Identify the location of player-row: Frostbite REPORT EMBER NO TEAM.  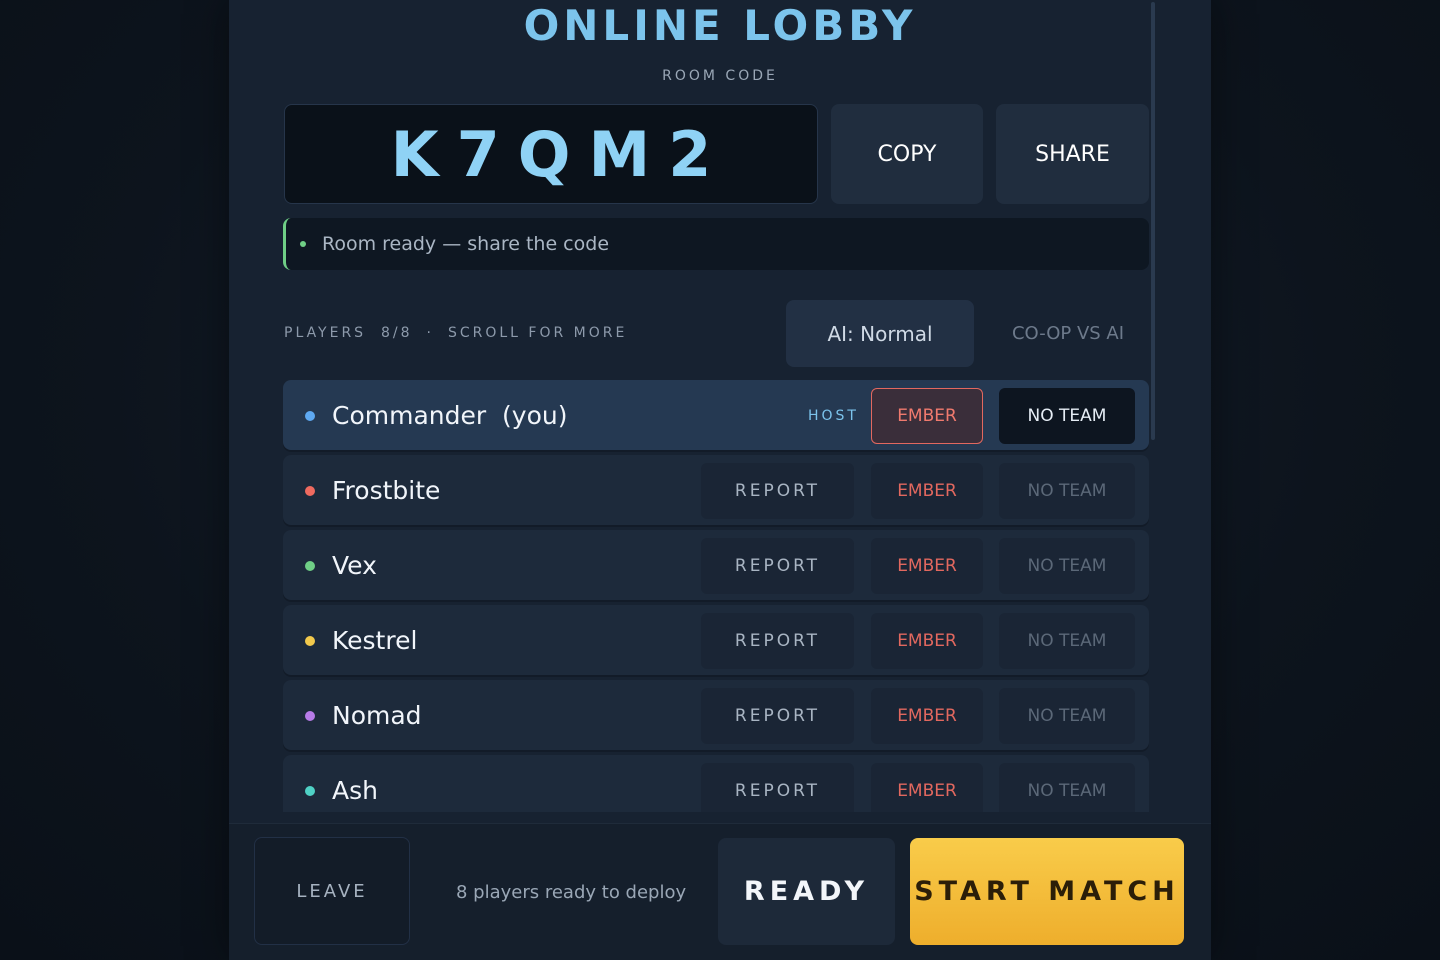
(716, 490).